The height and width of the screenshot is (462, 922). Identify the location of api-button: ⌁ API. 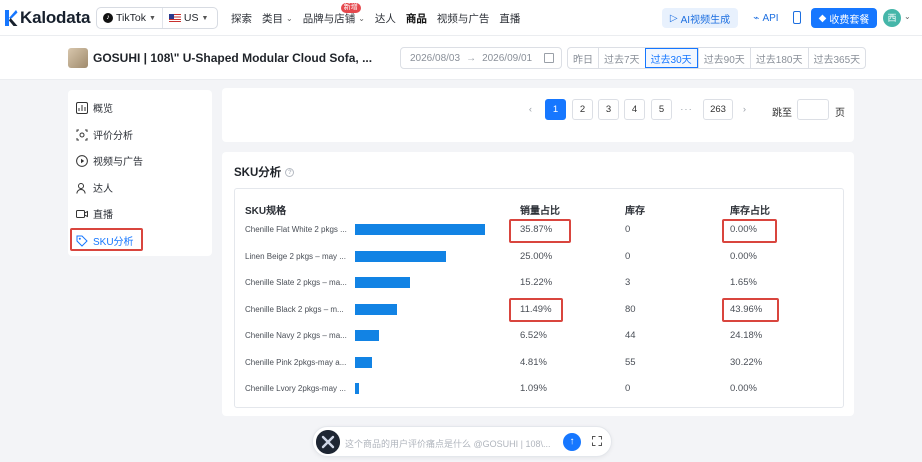
(766, 18).